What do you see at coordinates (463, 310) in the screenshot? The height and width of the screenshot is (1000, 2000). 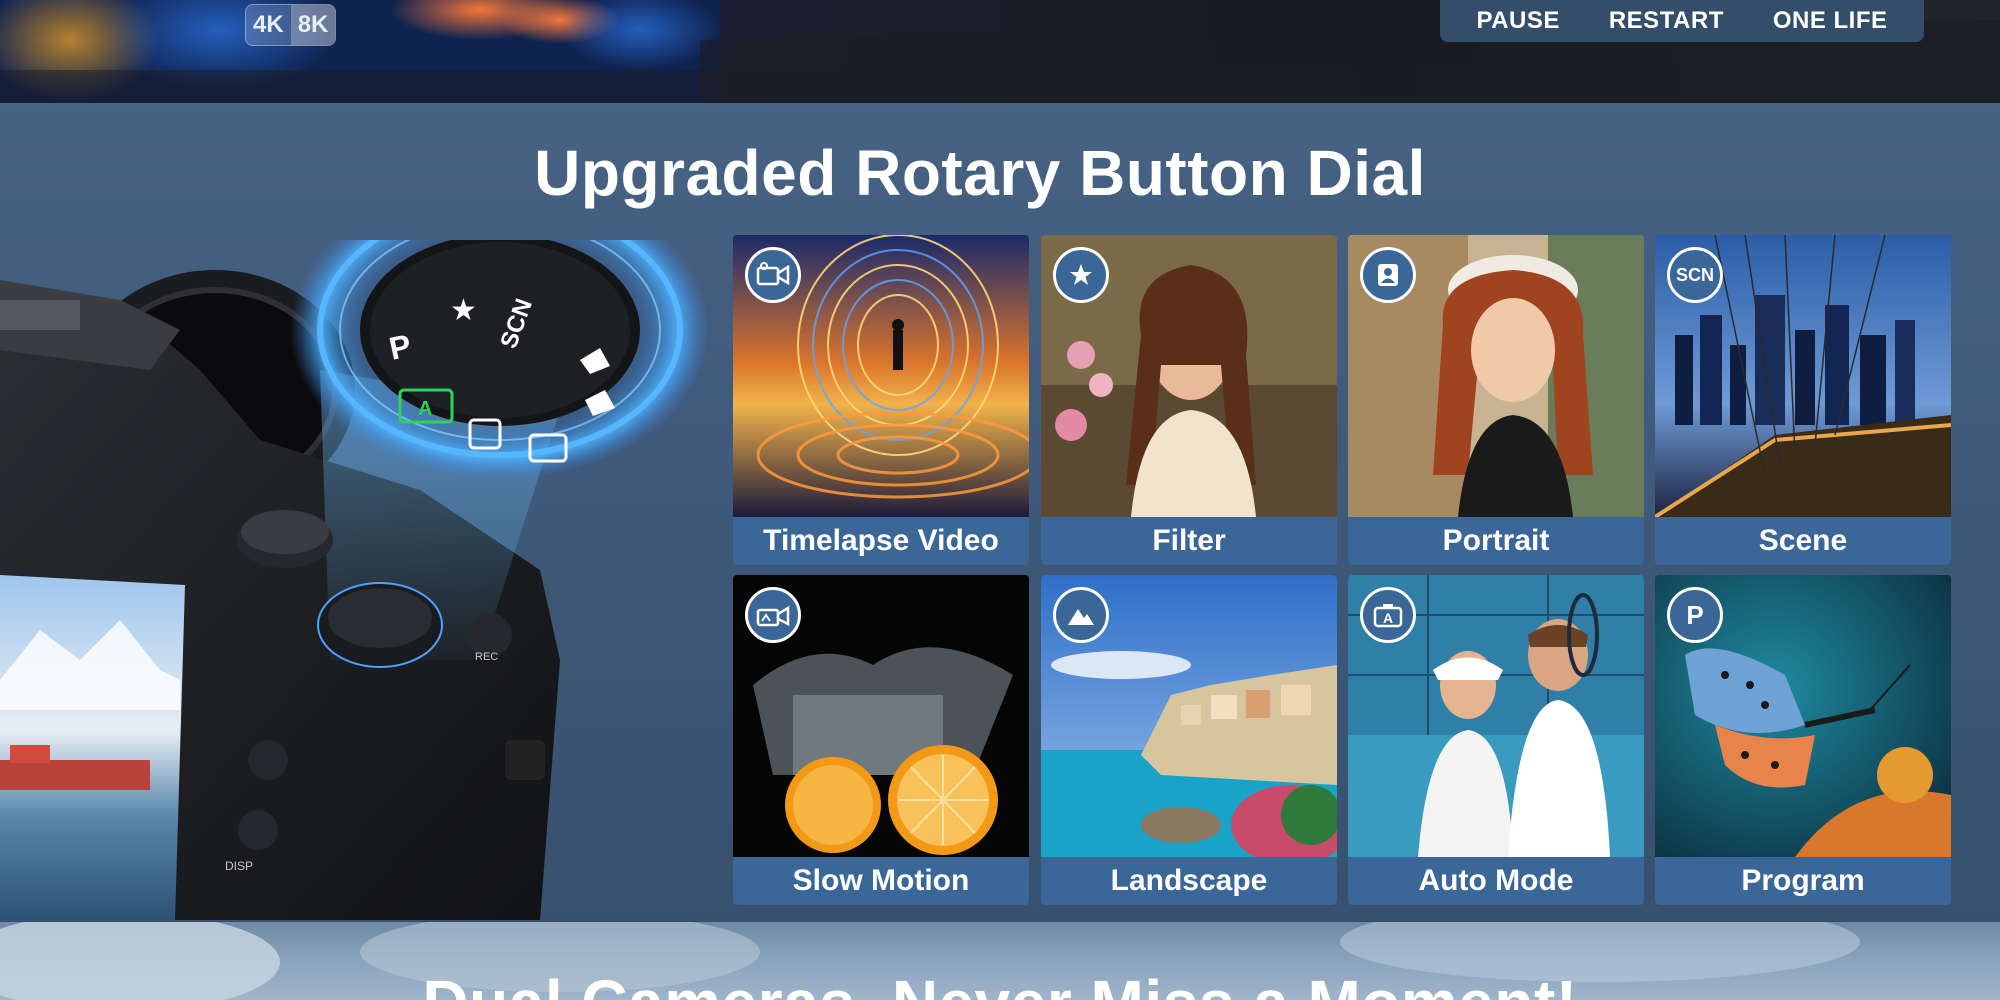 I see `dial-star: ★` at bounding box center [463, 310].